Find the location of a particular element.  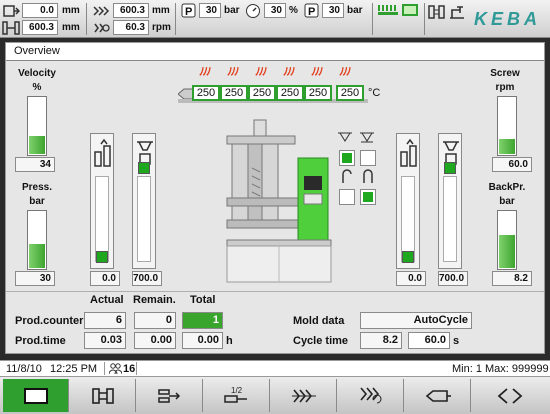

zone-1-temp: 250 is located at coordinates (206, 93).